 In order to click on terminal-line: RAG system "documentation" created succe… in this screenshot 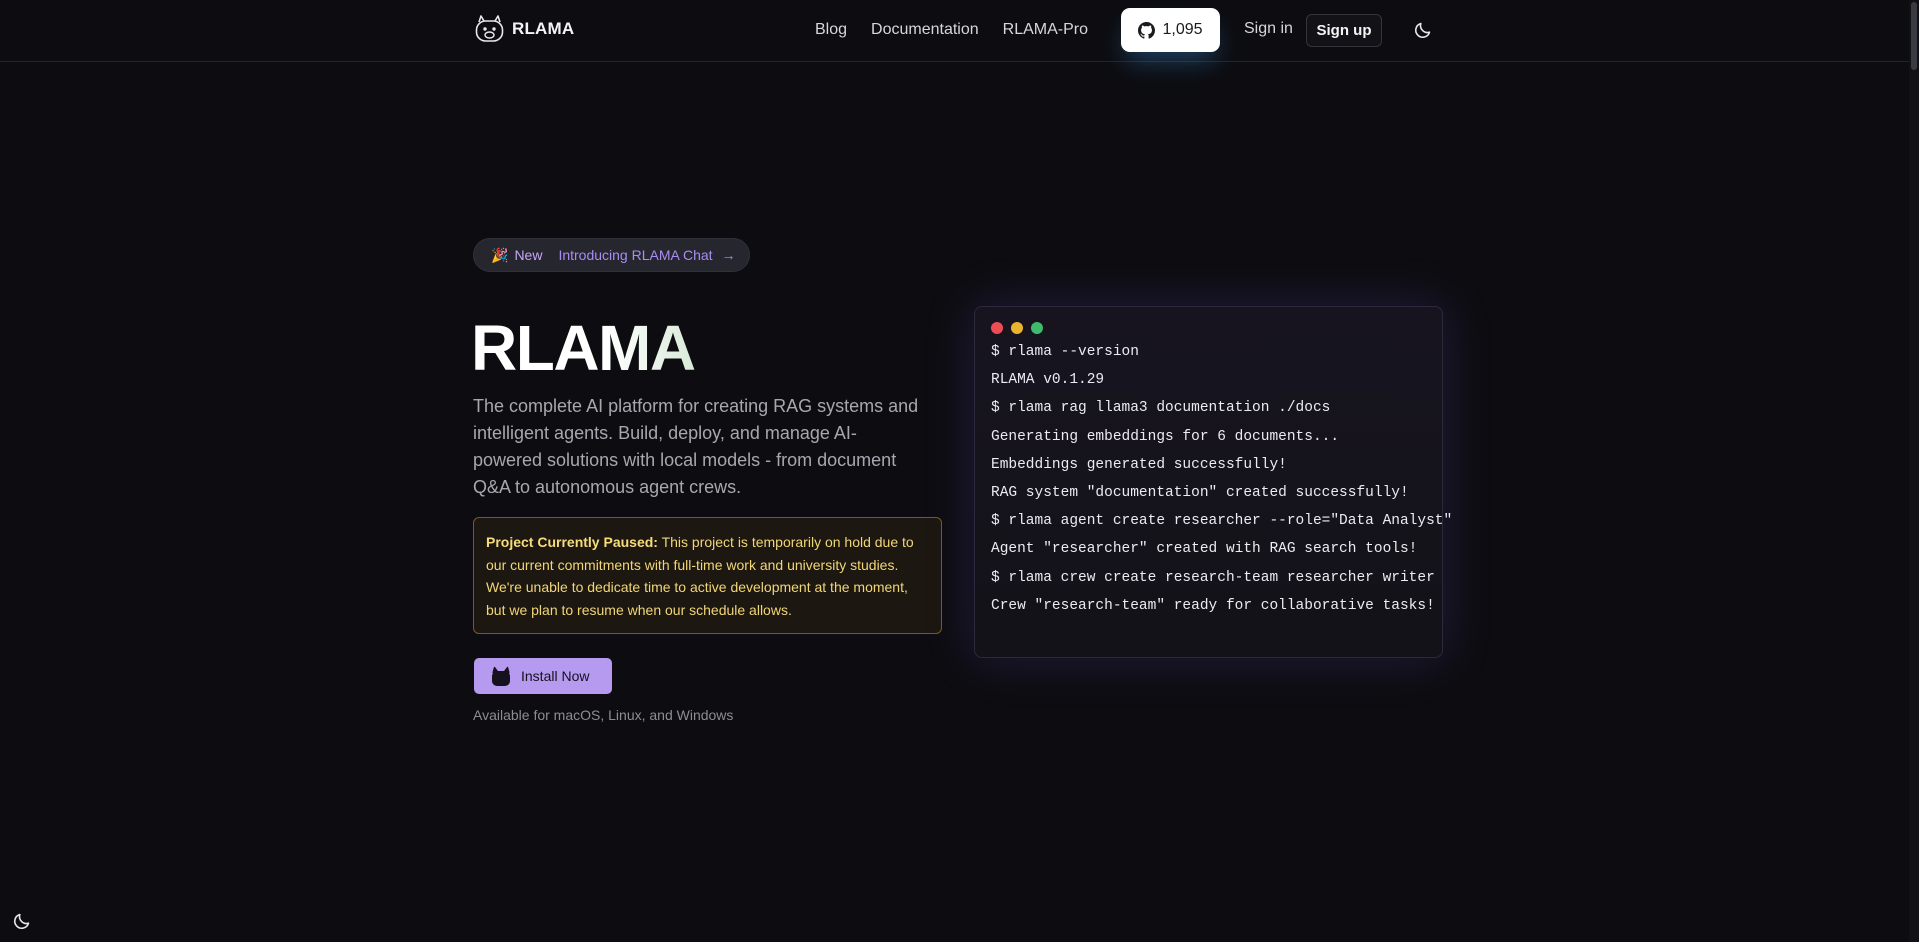, I will do `click(1200, 492)`.